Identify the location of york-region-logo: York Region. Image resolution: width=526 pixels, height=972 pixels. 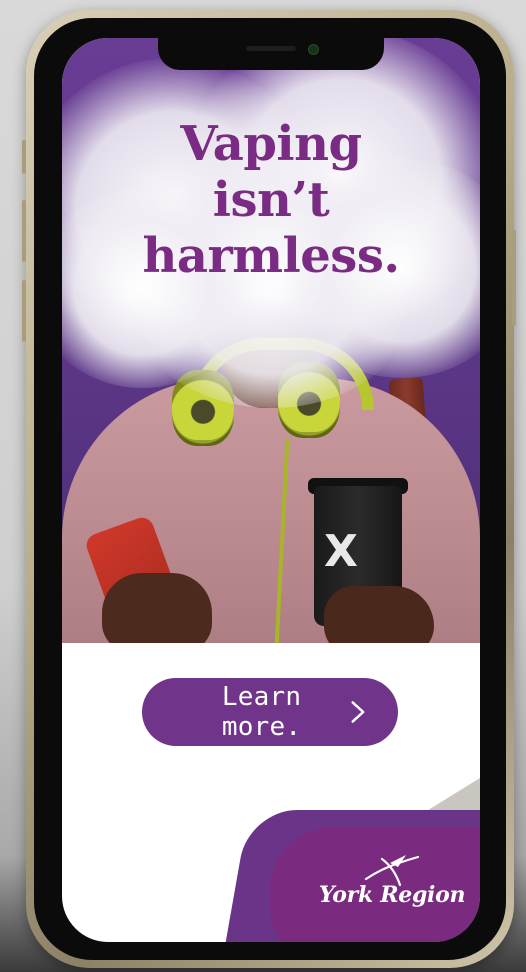
(392, 888).